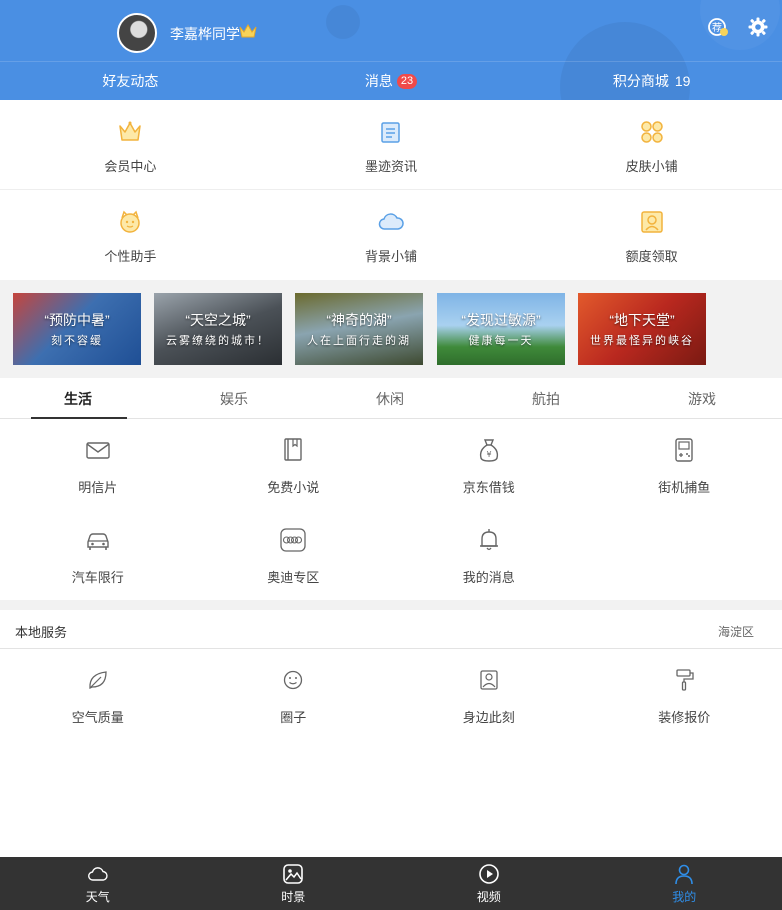  What do you see at coordinates (651, 81) in the screenshot?
I see `tab-points-mall: 积分商城 19` at bounding box center [651, 81].